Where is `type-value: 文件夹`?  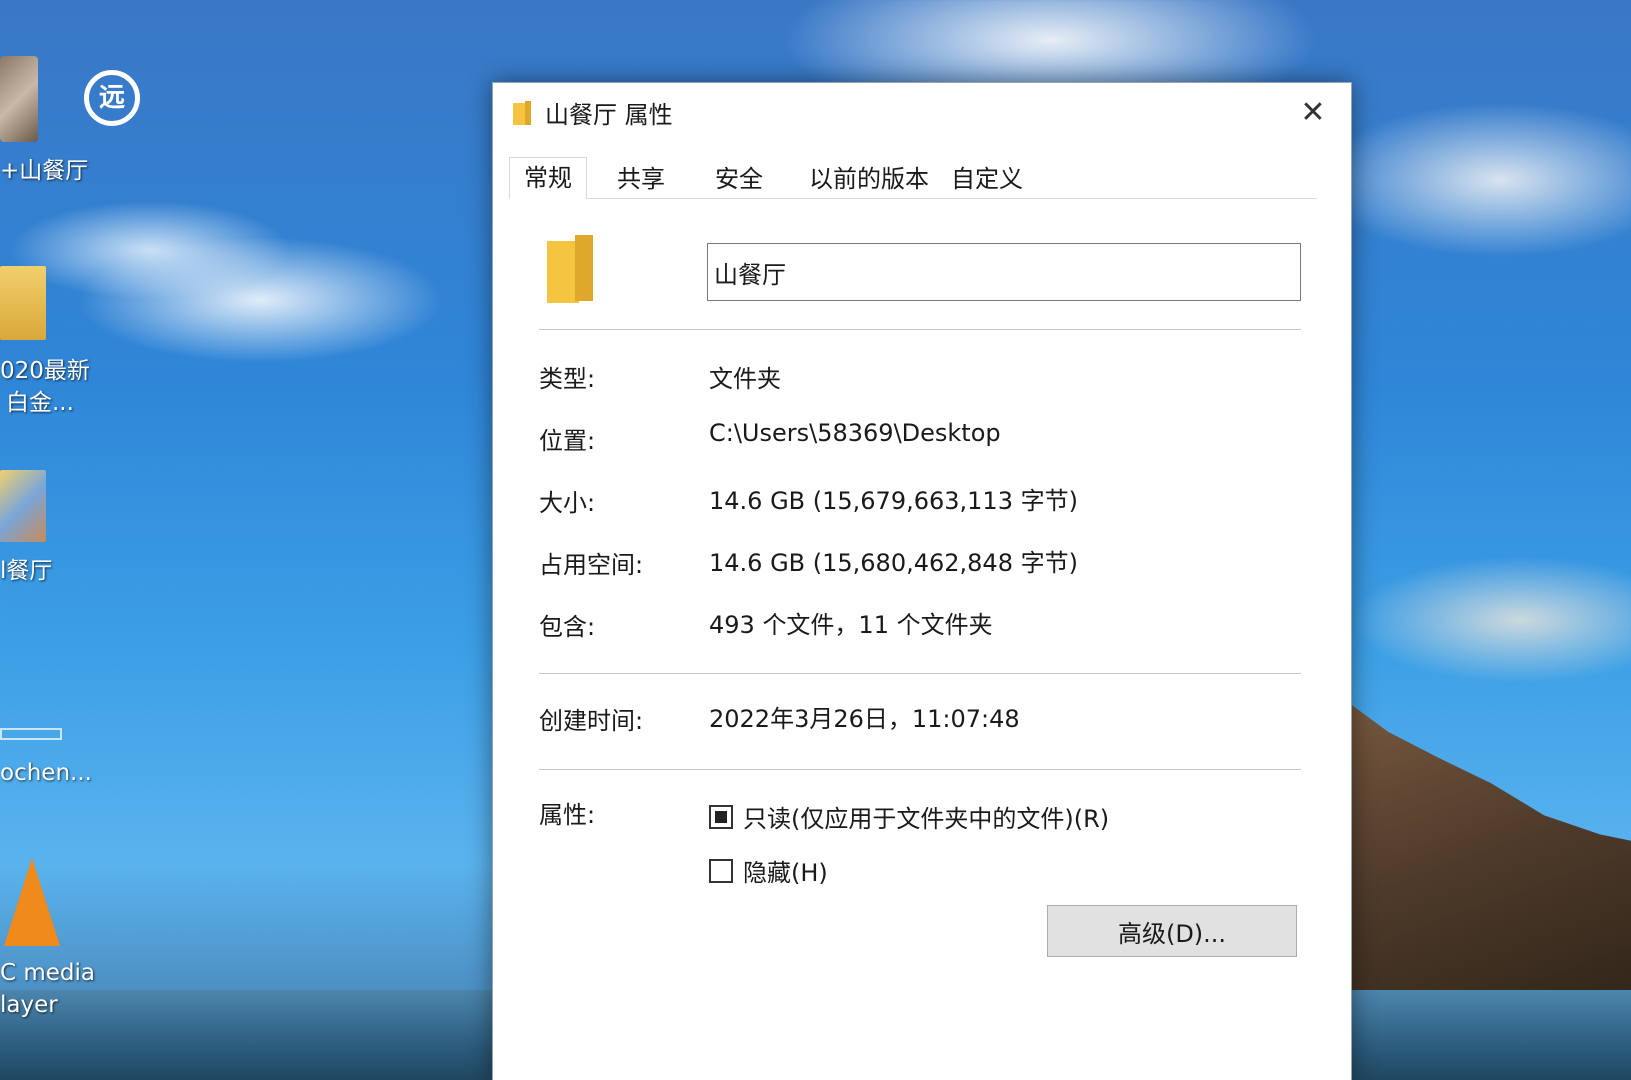 type-value: 文件夹 is located at coordinates (745, 379).